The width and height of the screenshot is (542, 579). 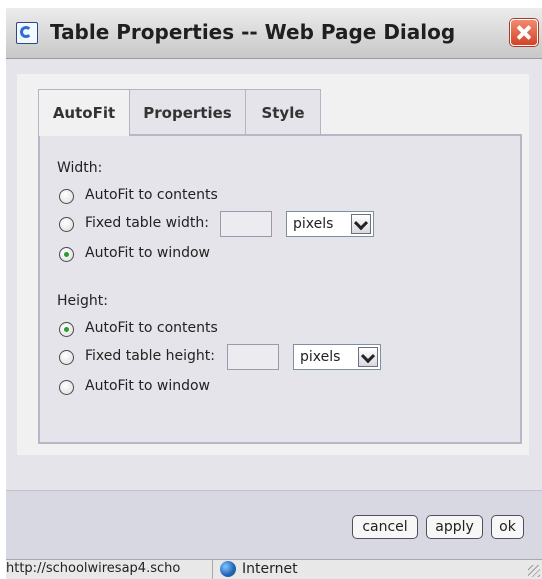 I want to click on security-zone: Internet, so click(x=270, y=569).